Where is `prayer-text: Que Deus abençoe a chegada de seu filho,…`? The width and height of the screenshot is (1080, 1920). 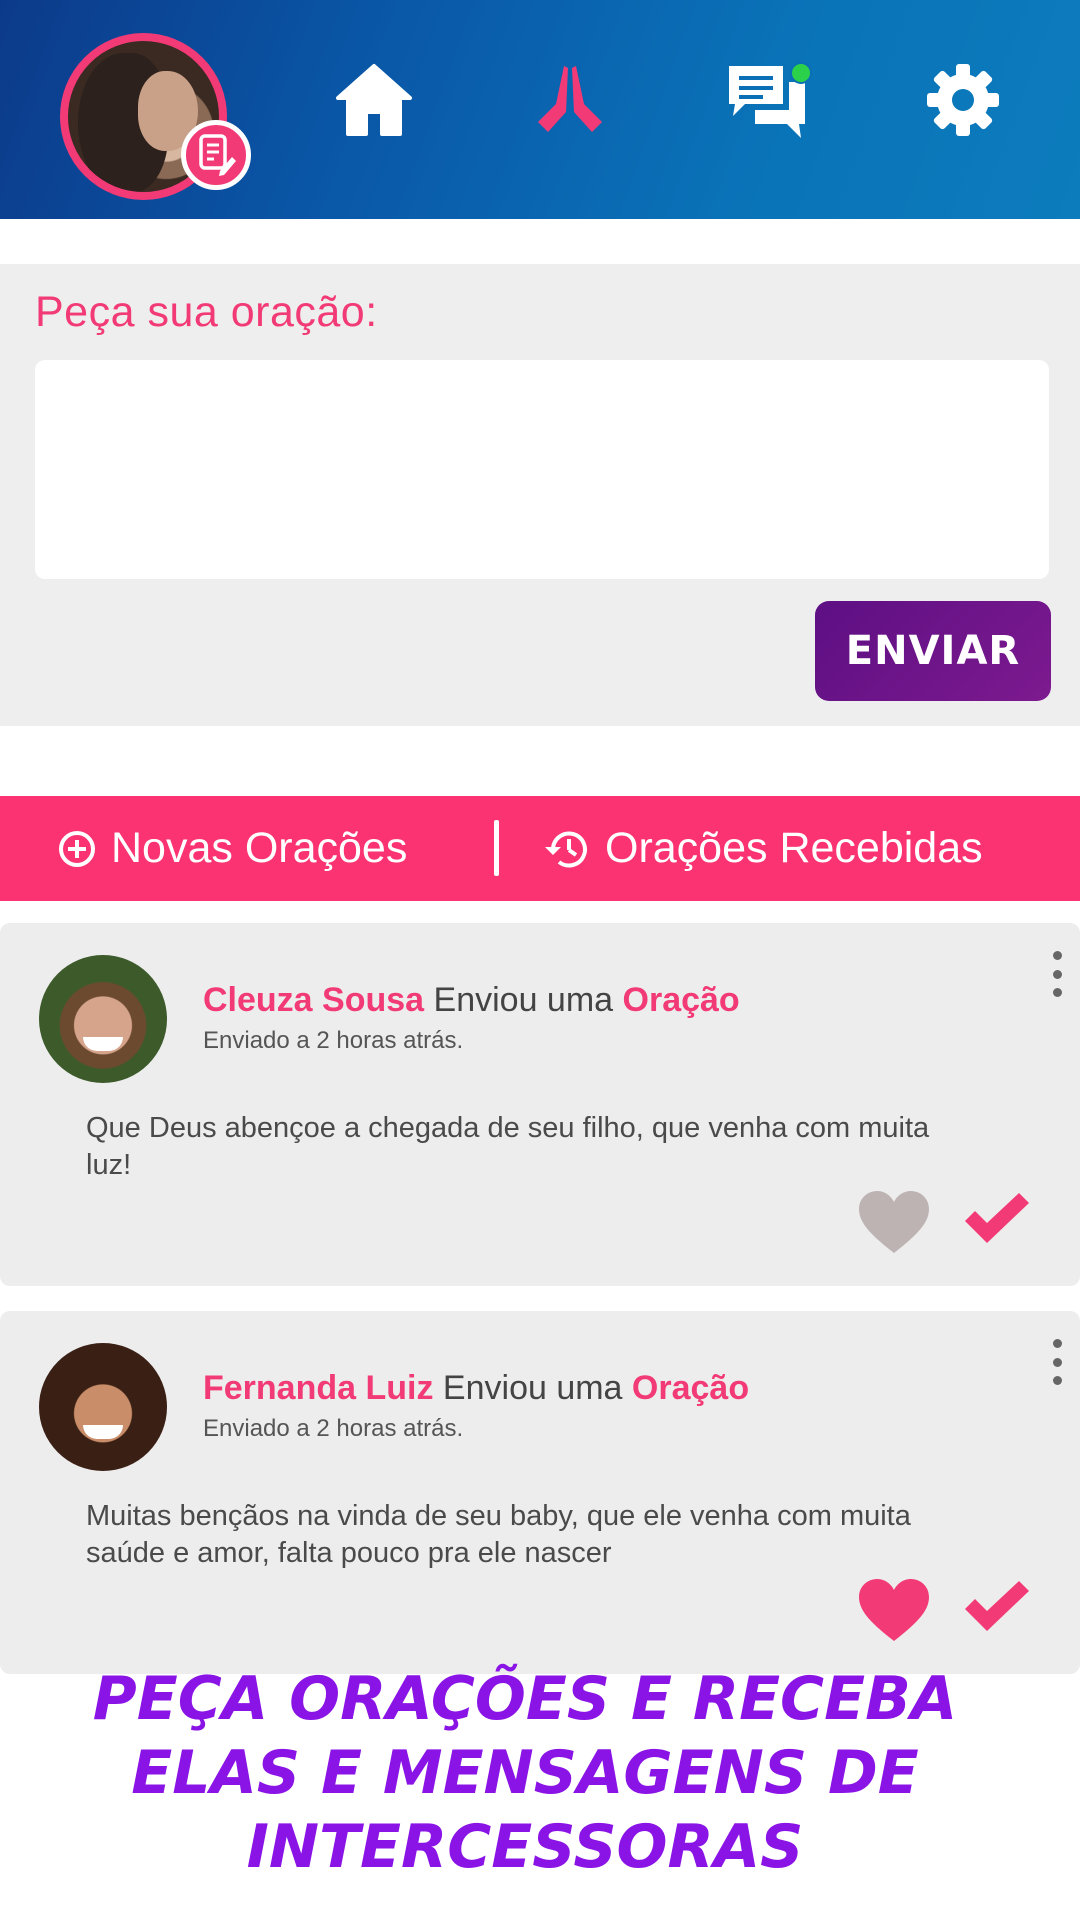 prayer-text: Que Deus abençoe a chegada de seu filho,… is located at coordinates (508, 1146).